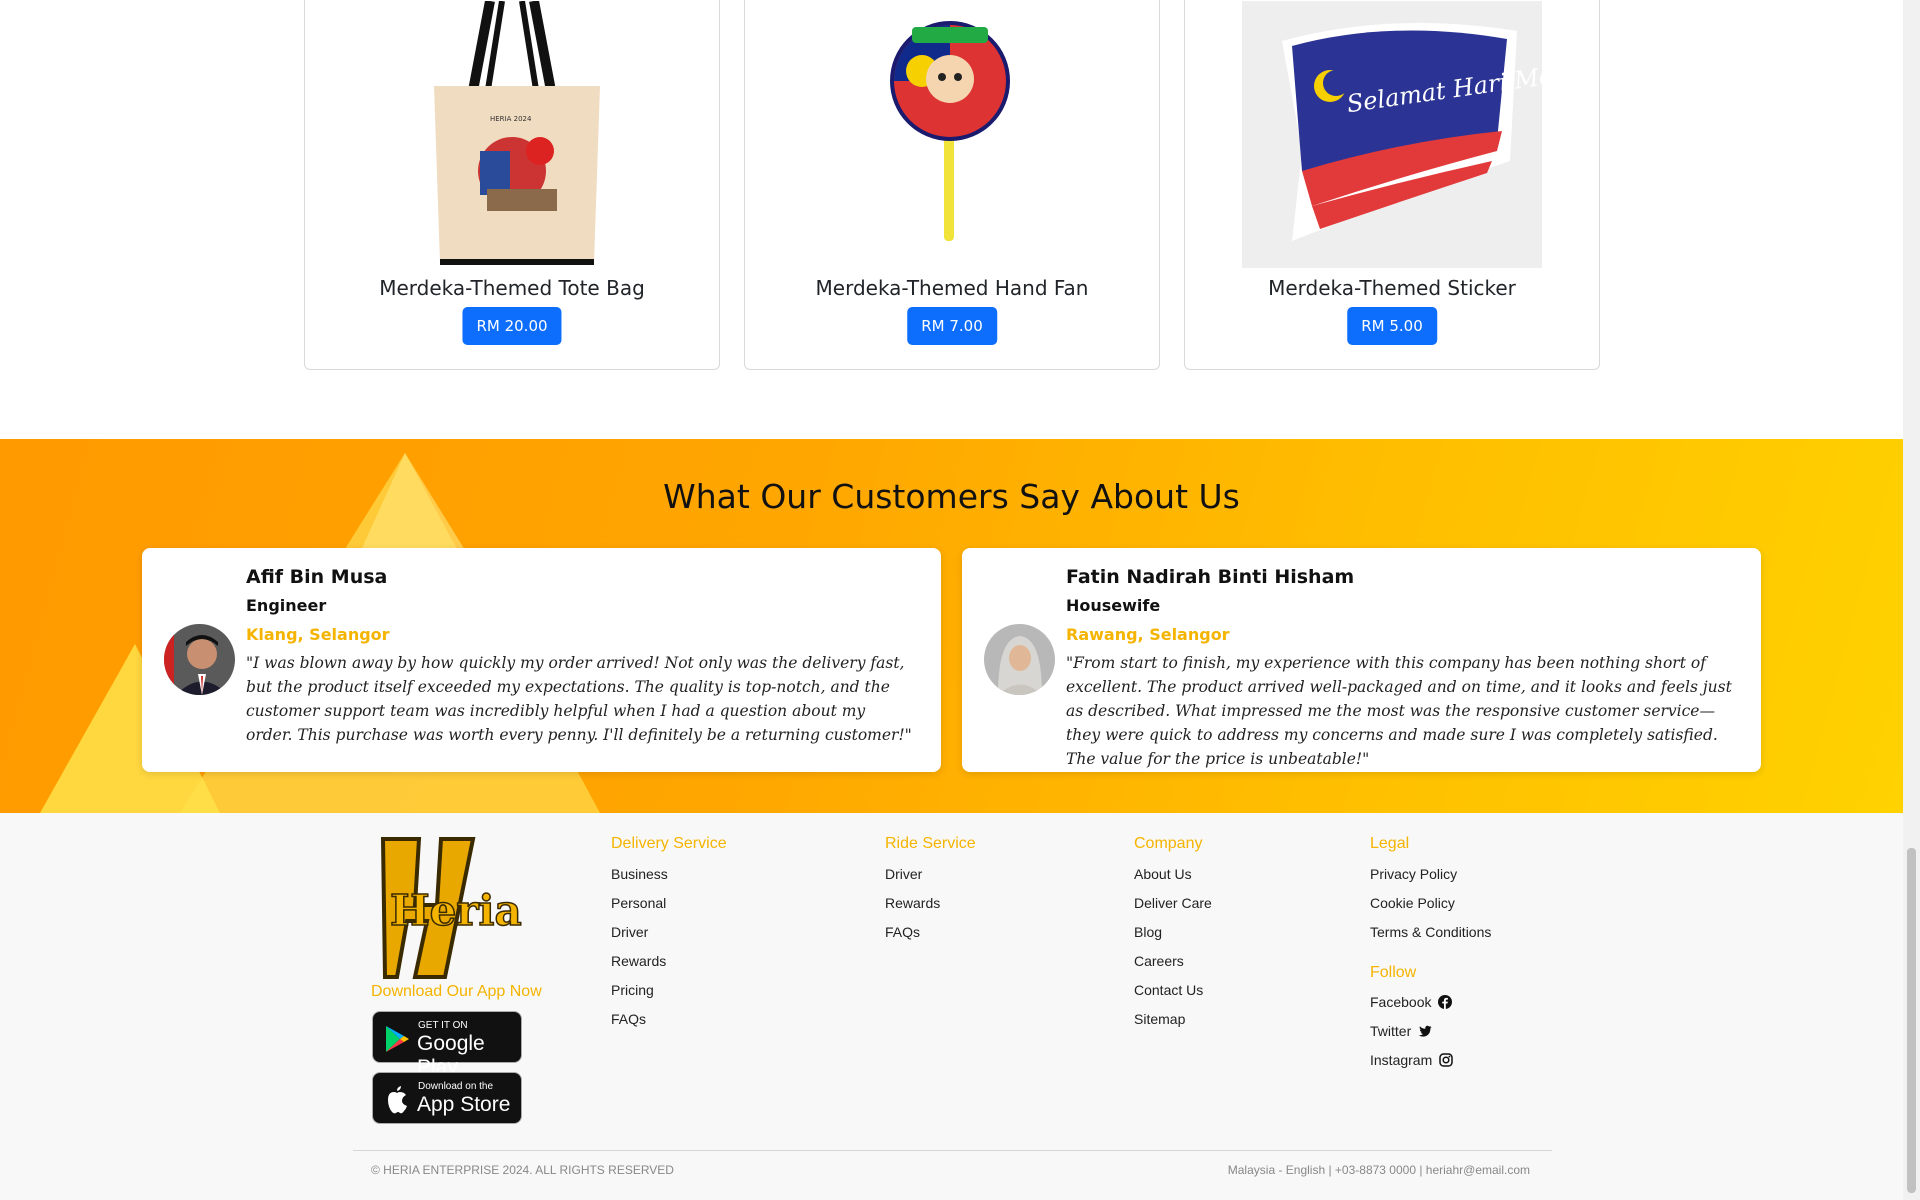  I want to click on instagram-icon, so click(1446, 1060).